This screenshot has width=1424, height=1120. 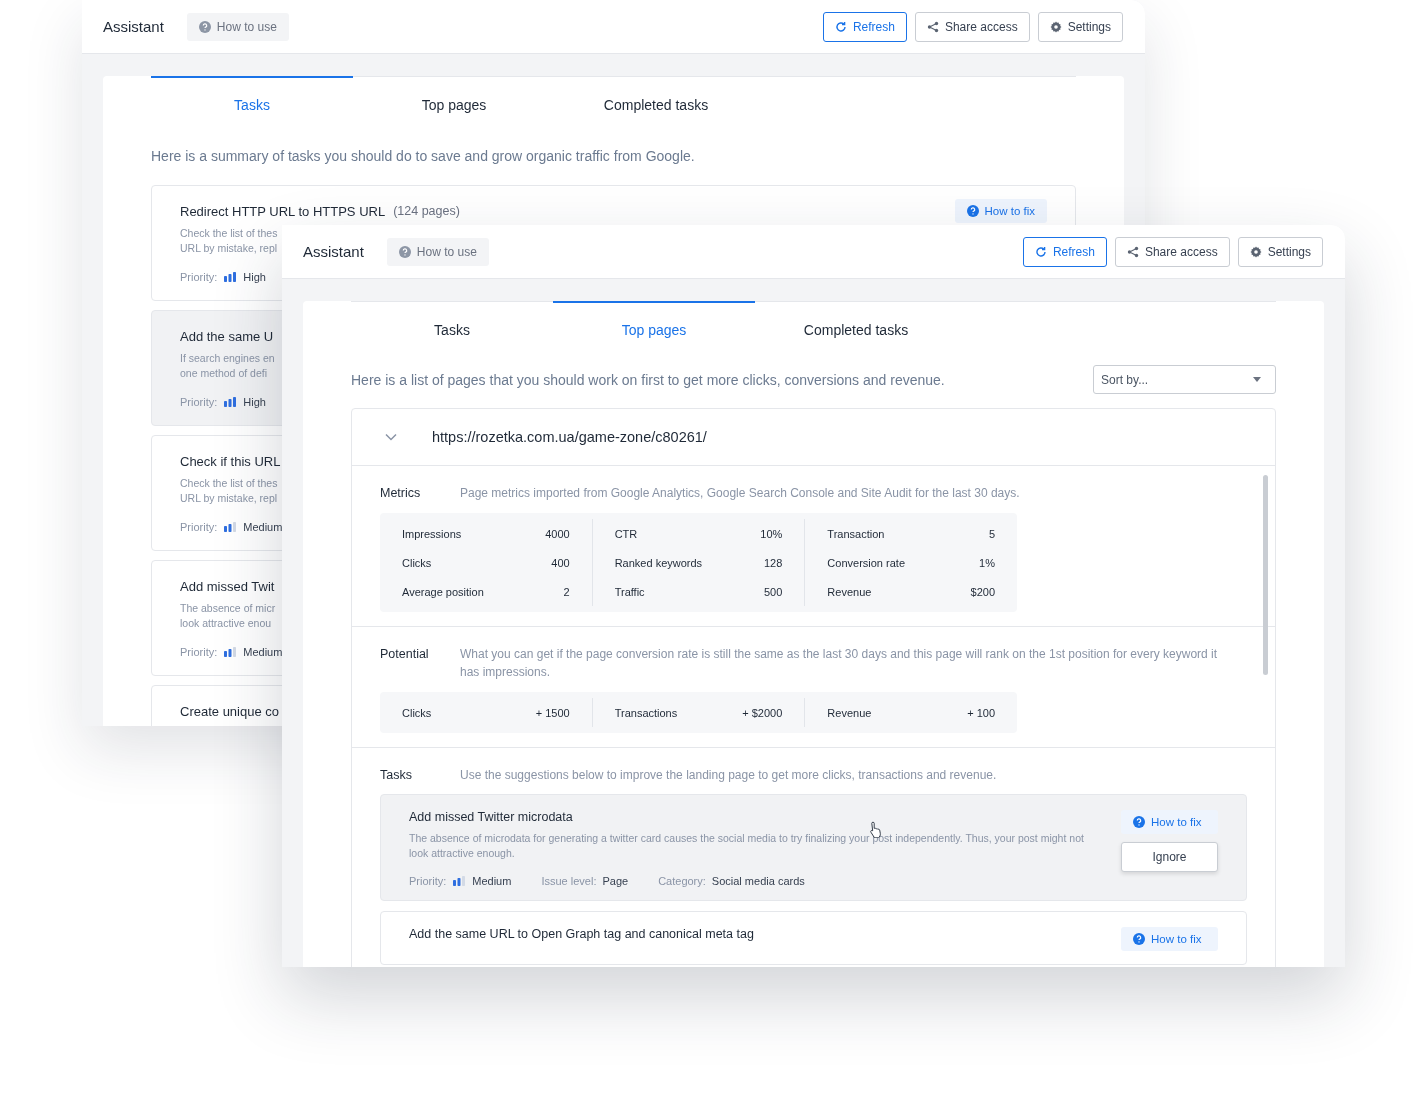 What do you see at coordinates (981, 712) in the screenshot?
I see `metric-value: + 100` at bounding box center [981, 712].